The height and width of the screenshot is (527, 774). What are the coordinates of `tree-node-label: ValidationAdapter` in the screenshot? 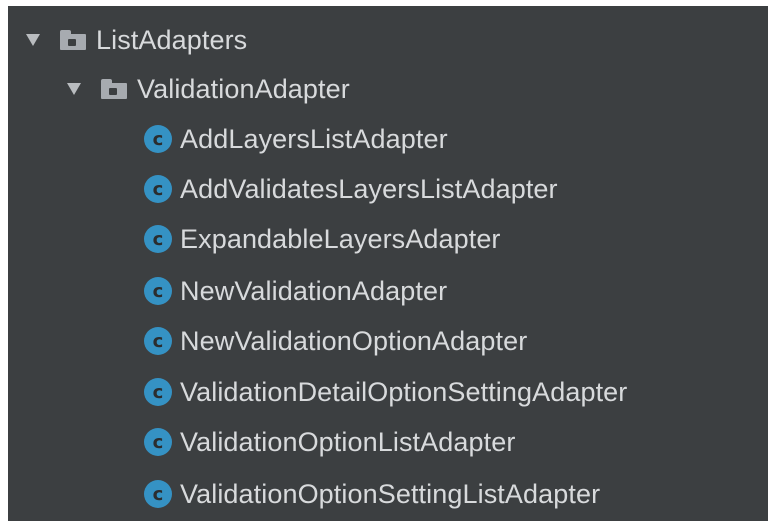 It's located at (243, 88).